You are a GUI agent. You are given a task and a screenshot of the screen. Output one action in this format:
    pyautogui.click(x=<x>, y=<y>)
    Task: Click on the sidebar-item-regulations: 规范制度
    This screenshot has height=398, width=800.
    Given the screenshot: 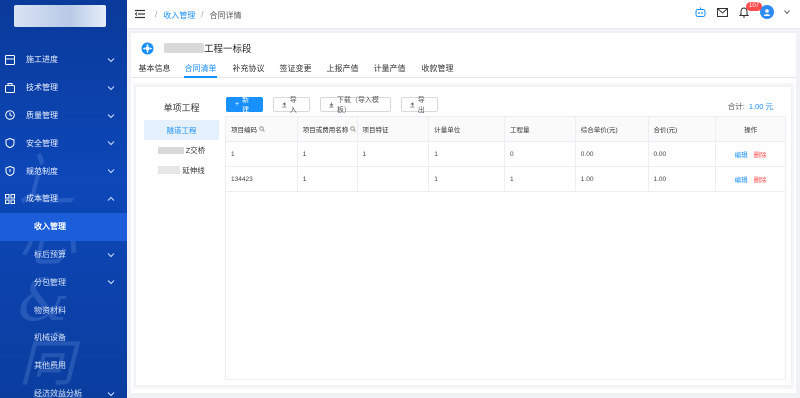 What is the action you would take?
    pyautogui.click(x=63, y=171)
    